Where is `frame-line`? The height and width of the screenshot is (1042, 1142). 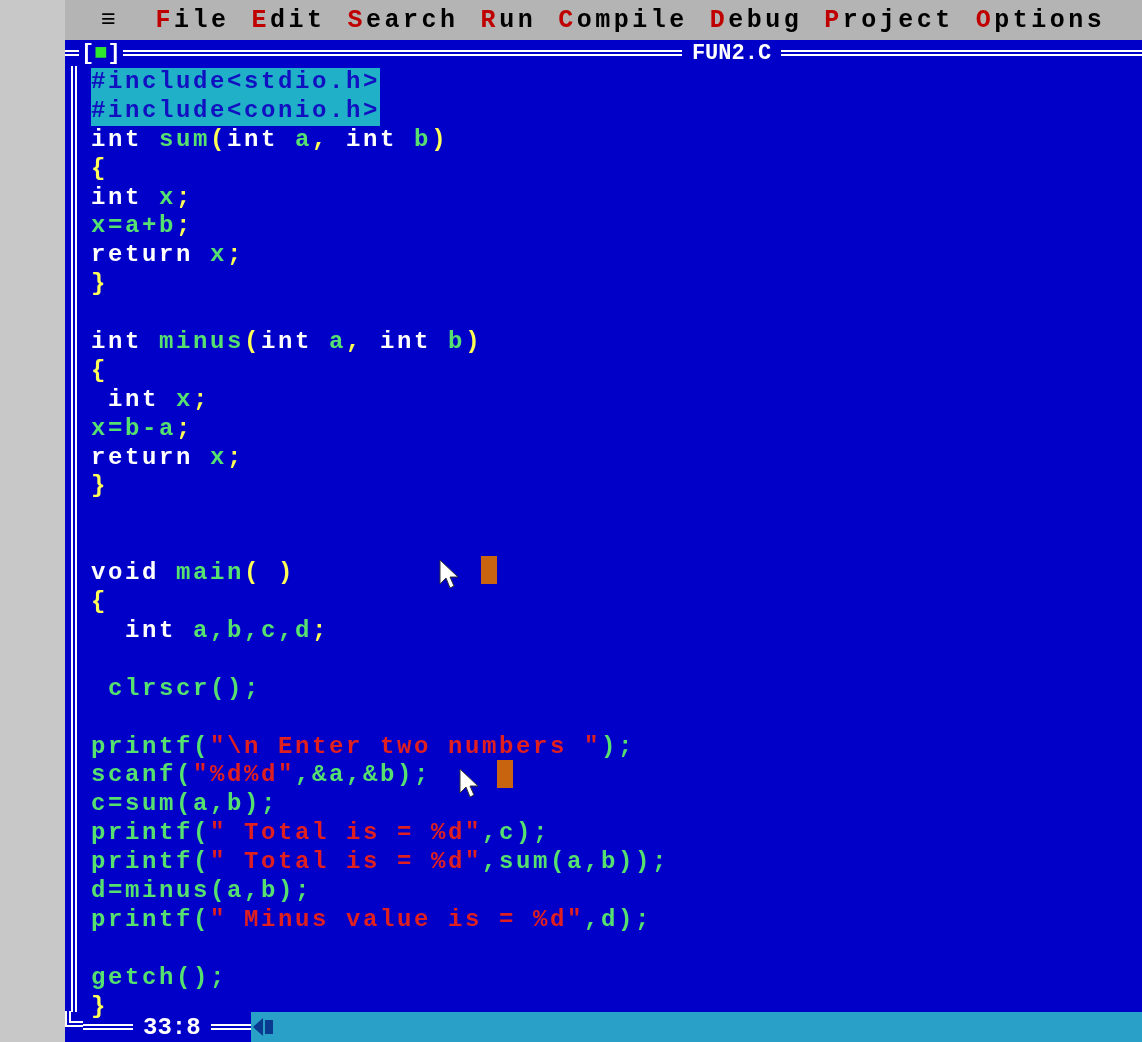
frame-line is located at coordinates (72, 53).